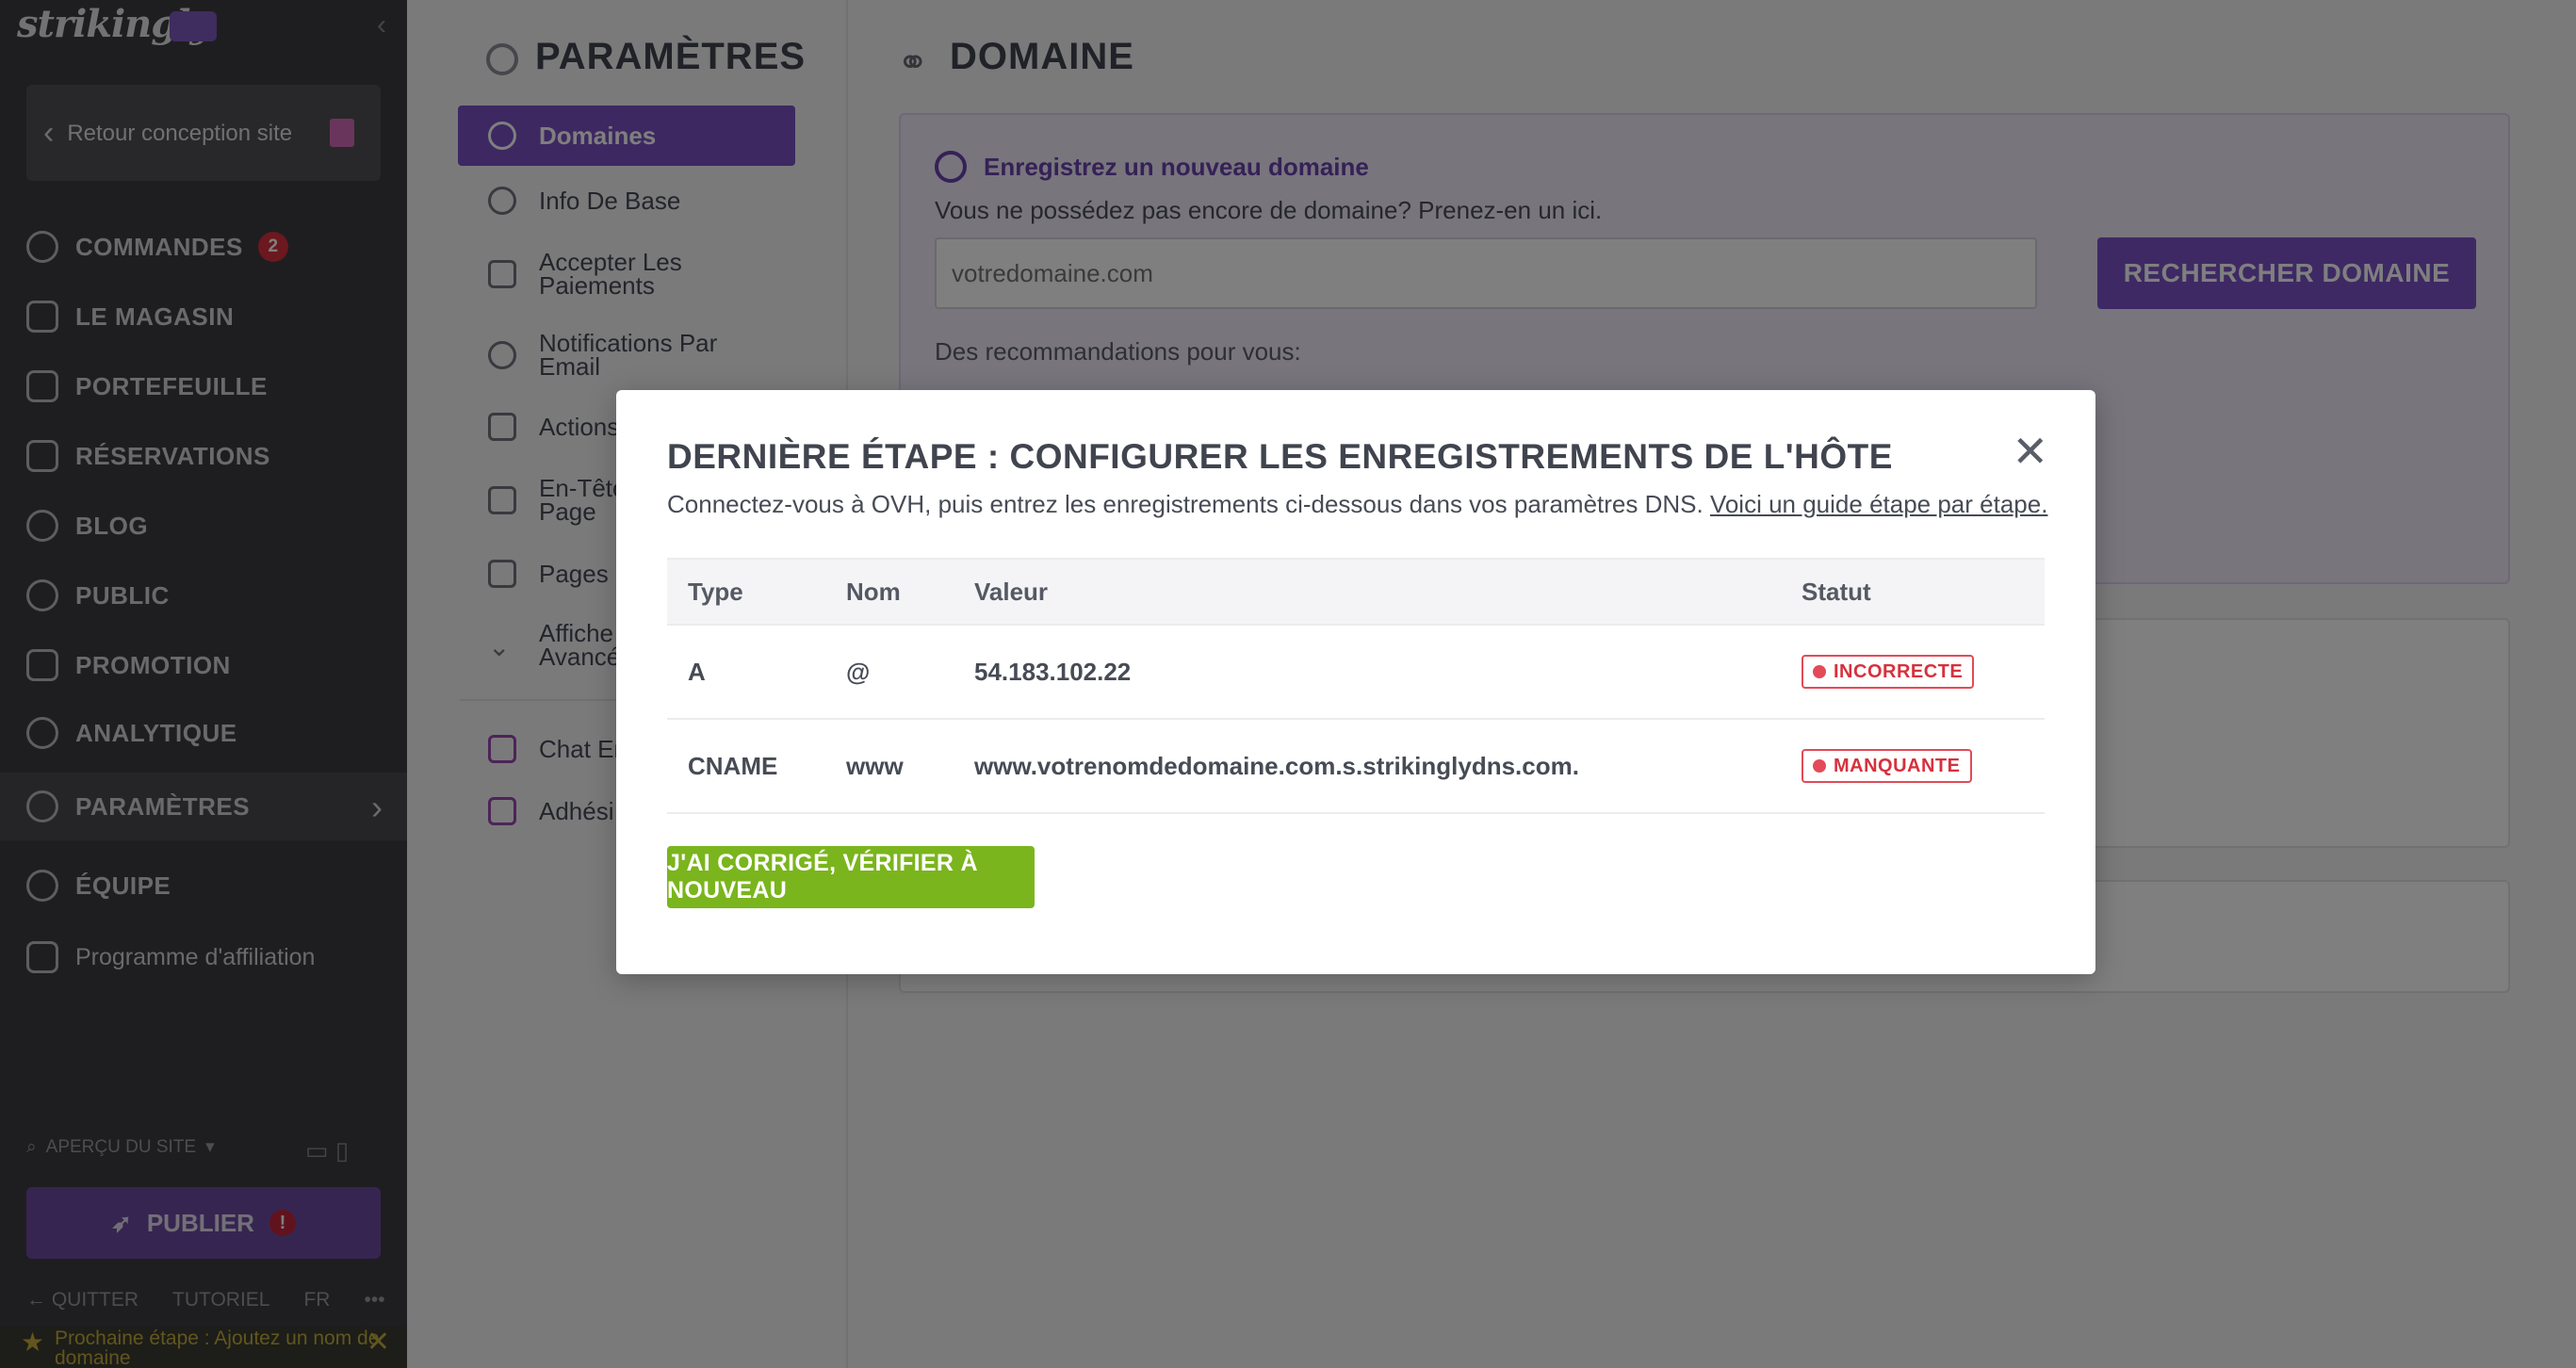  I want to click on record-status: MANQUANTE, so click(1913, 766).